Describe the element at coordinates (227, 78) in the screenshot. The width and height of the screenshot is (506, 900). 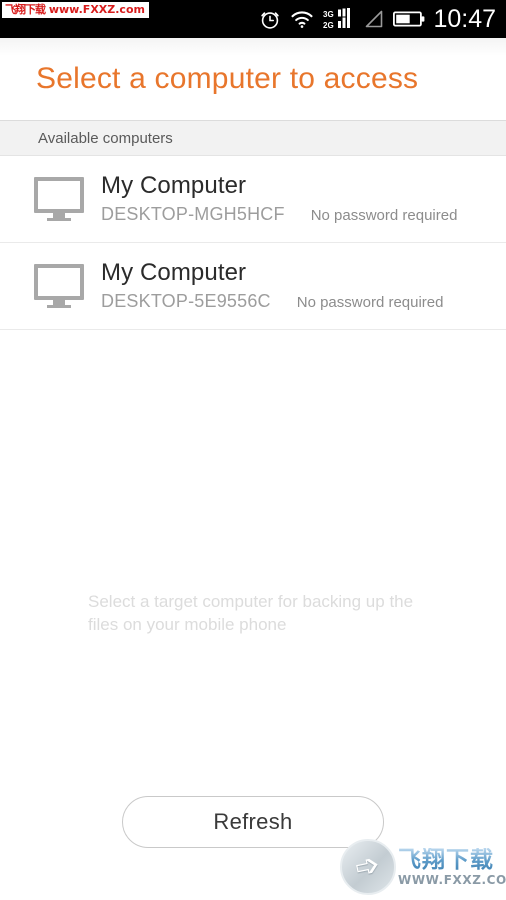
I see `page-title: Select a computer to access` at that location.